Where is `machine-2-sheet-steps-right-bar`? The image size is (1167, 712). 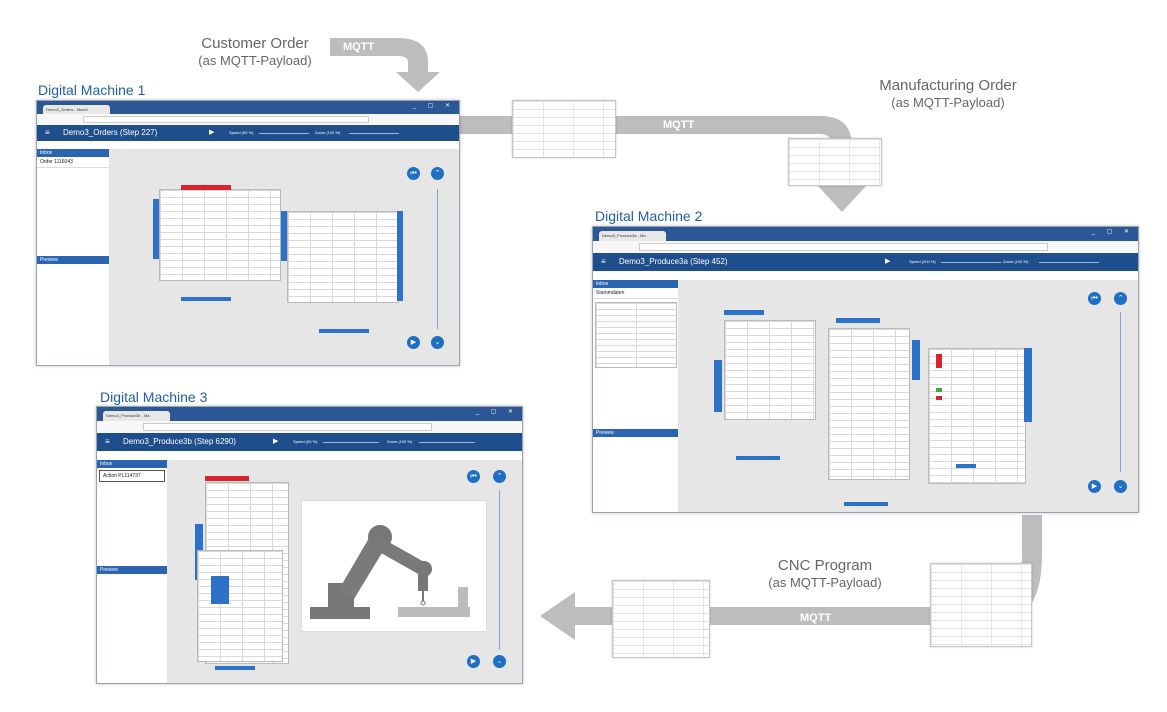
machine-2-sheet-steps-right-bar is located at coordinates (1028, 385).